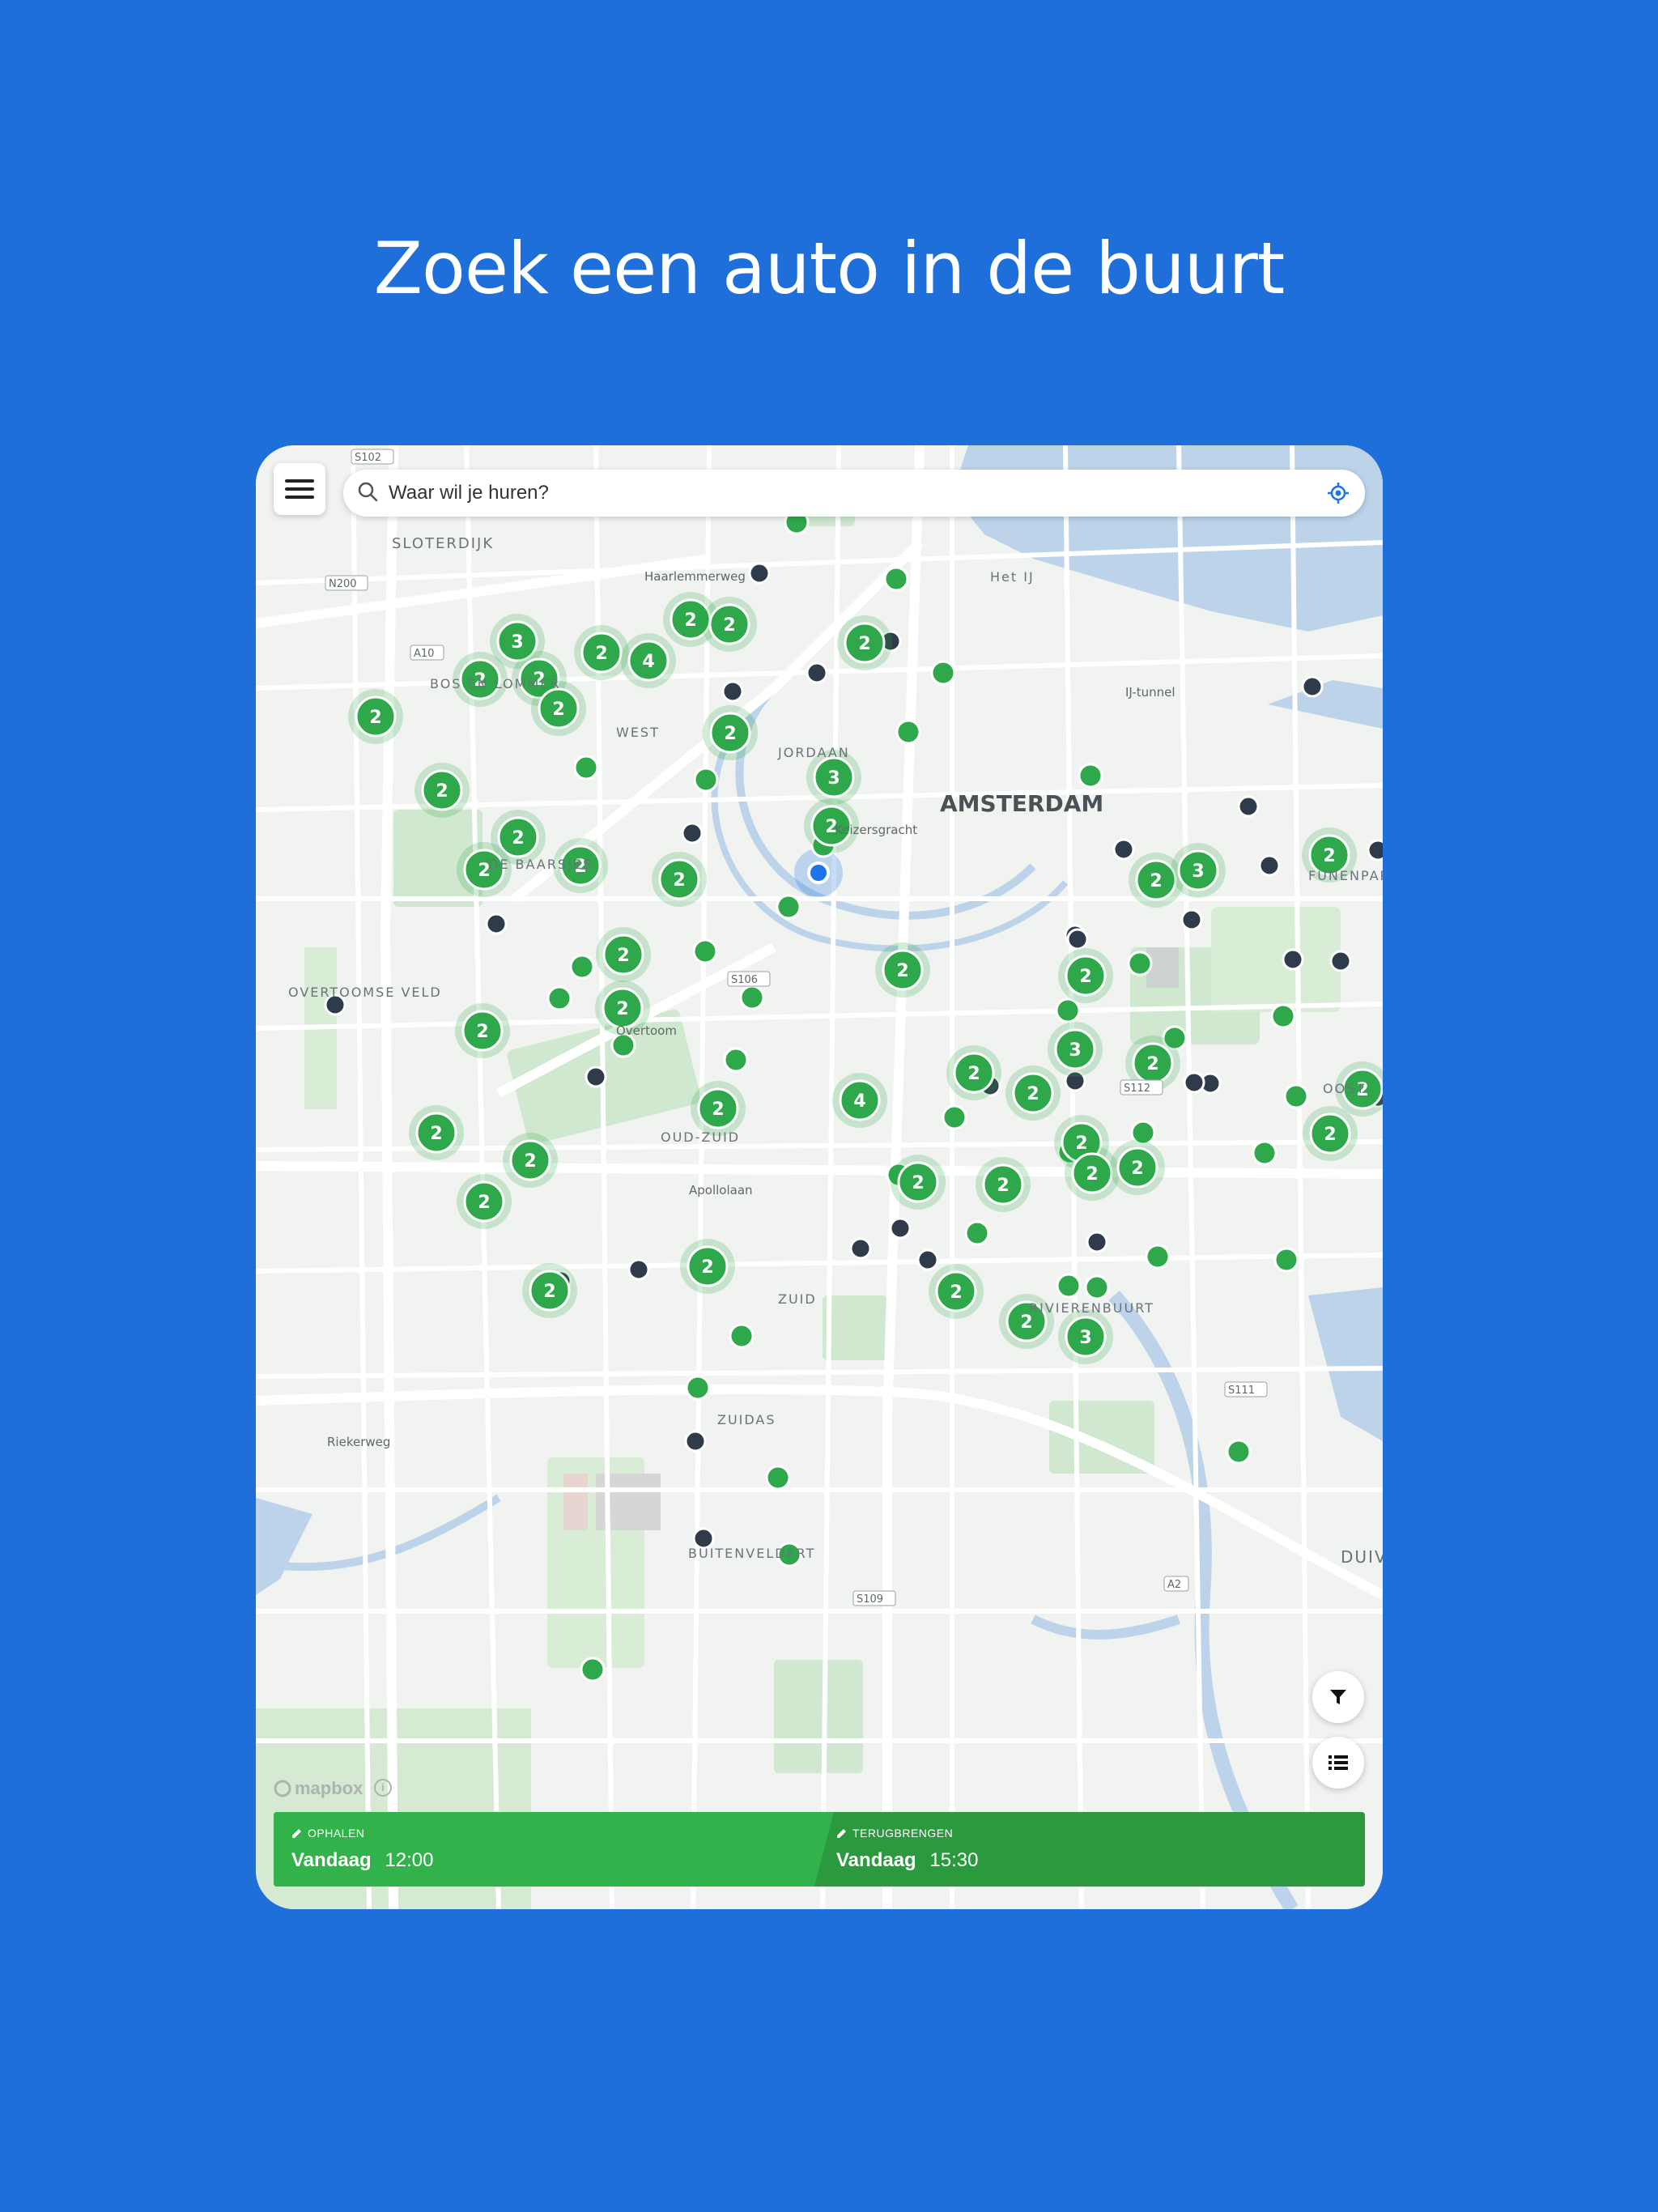 The width and height of the screenshot is (1658, 2212). Describe the element at coordinates (1344, 1088) in the screenshot. I see `district-label: OOST` at that location.